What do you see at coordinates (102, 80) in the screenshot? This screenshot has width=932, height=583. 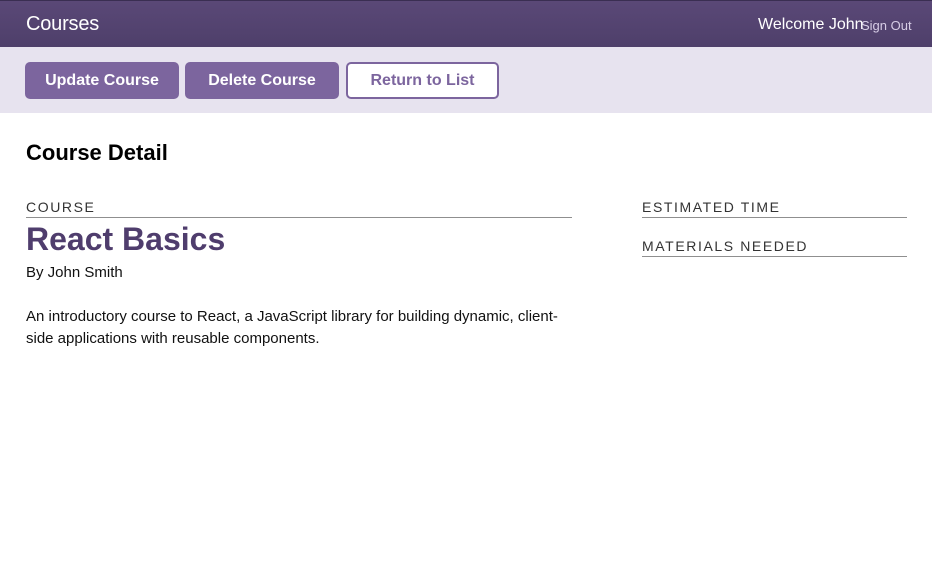 I see `update-course-button: Update Course` at bounding box center [102, 80].